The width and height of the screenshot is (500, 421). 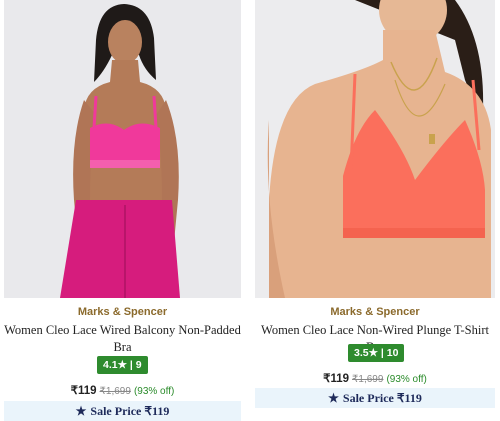 I want to click on rating-badge: 3.5★ | 10, so click(x=376, y=353).